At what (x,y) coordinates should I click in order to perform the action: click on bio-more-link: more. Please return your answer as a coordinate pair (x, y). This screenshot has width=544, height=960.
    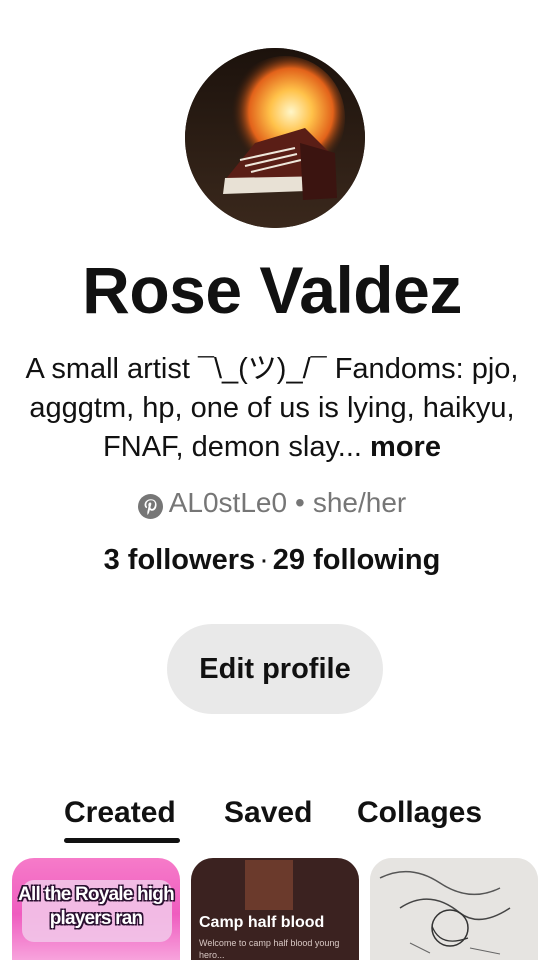
    Looking at the image, I should click on (405, 447).